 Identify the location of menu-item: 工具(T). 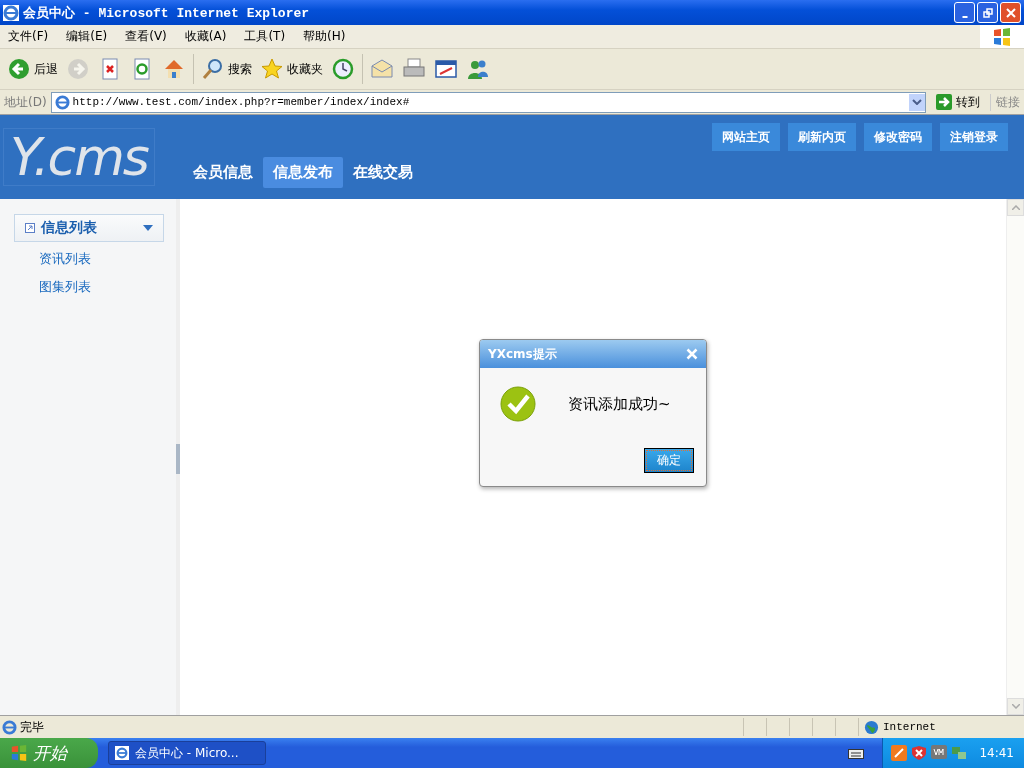
(265, 36).